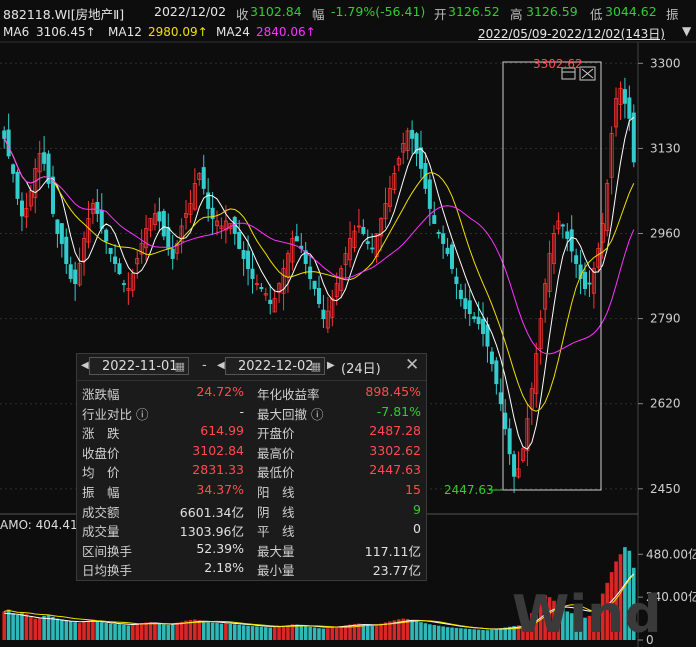  What do you see at coordinates (276, 532) in the screenshot?
I see `stat-label: 平 线` at bounding box center [276, 532].